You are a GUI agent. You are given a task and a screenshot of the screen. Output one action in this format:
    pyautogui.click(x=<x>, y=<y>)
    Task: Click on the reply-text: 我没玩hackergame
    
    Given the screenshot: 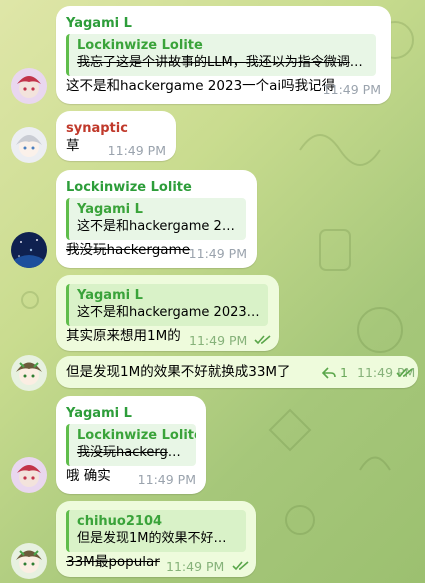 What is the action you would take?
    pyautogui.click(x=132, y=452)
    